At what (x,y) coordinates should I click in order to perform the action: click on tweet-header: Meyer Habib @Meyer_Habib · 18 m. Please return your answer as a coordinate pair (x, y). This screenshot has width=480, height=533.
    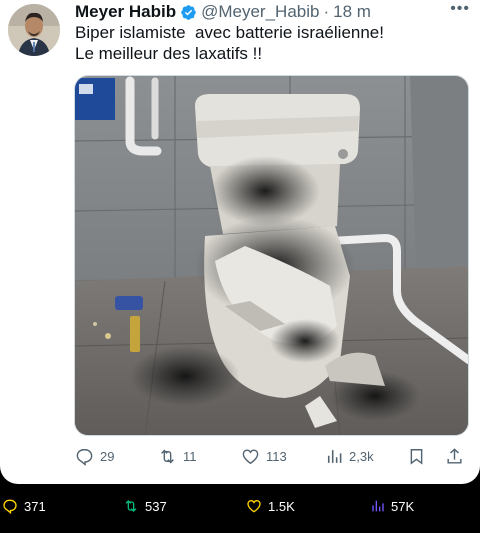
    Looking at the image, I should click on (272, 12).